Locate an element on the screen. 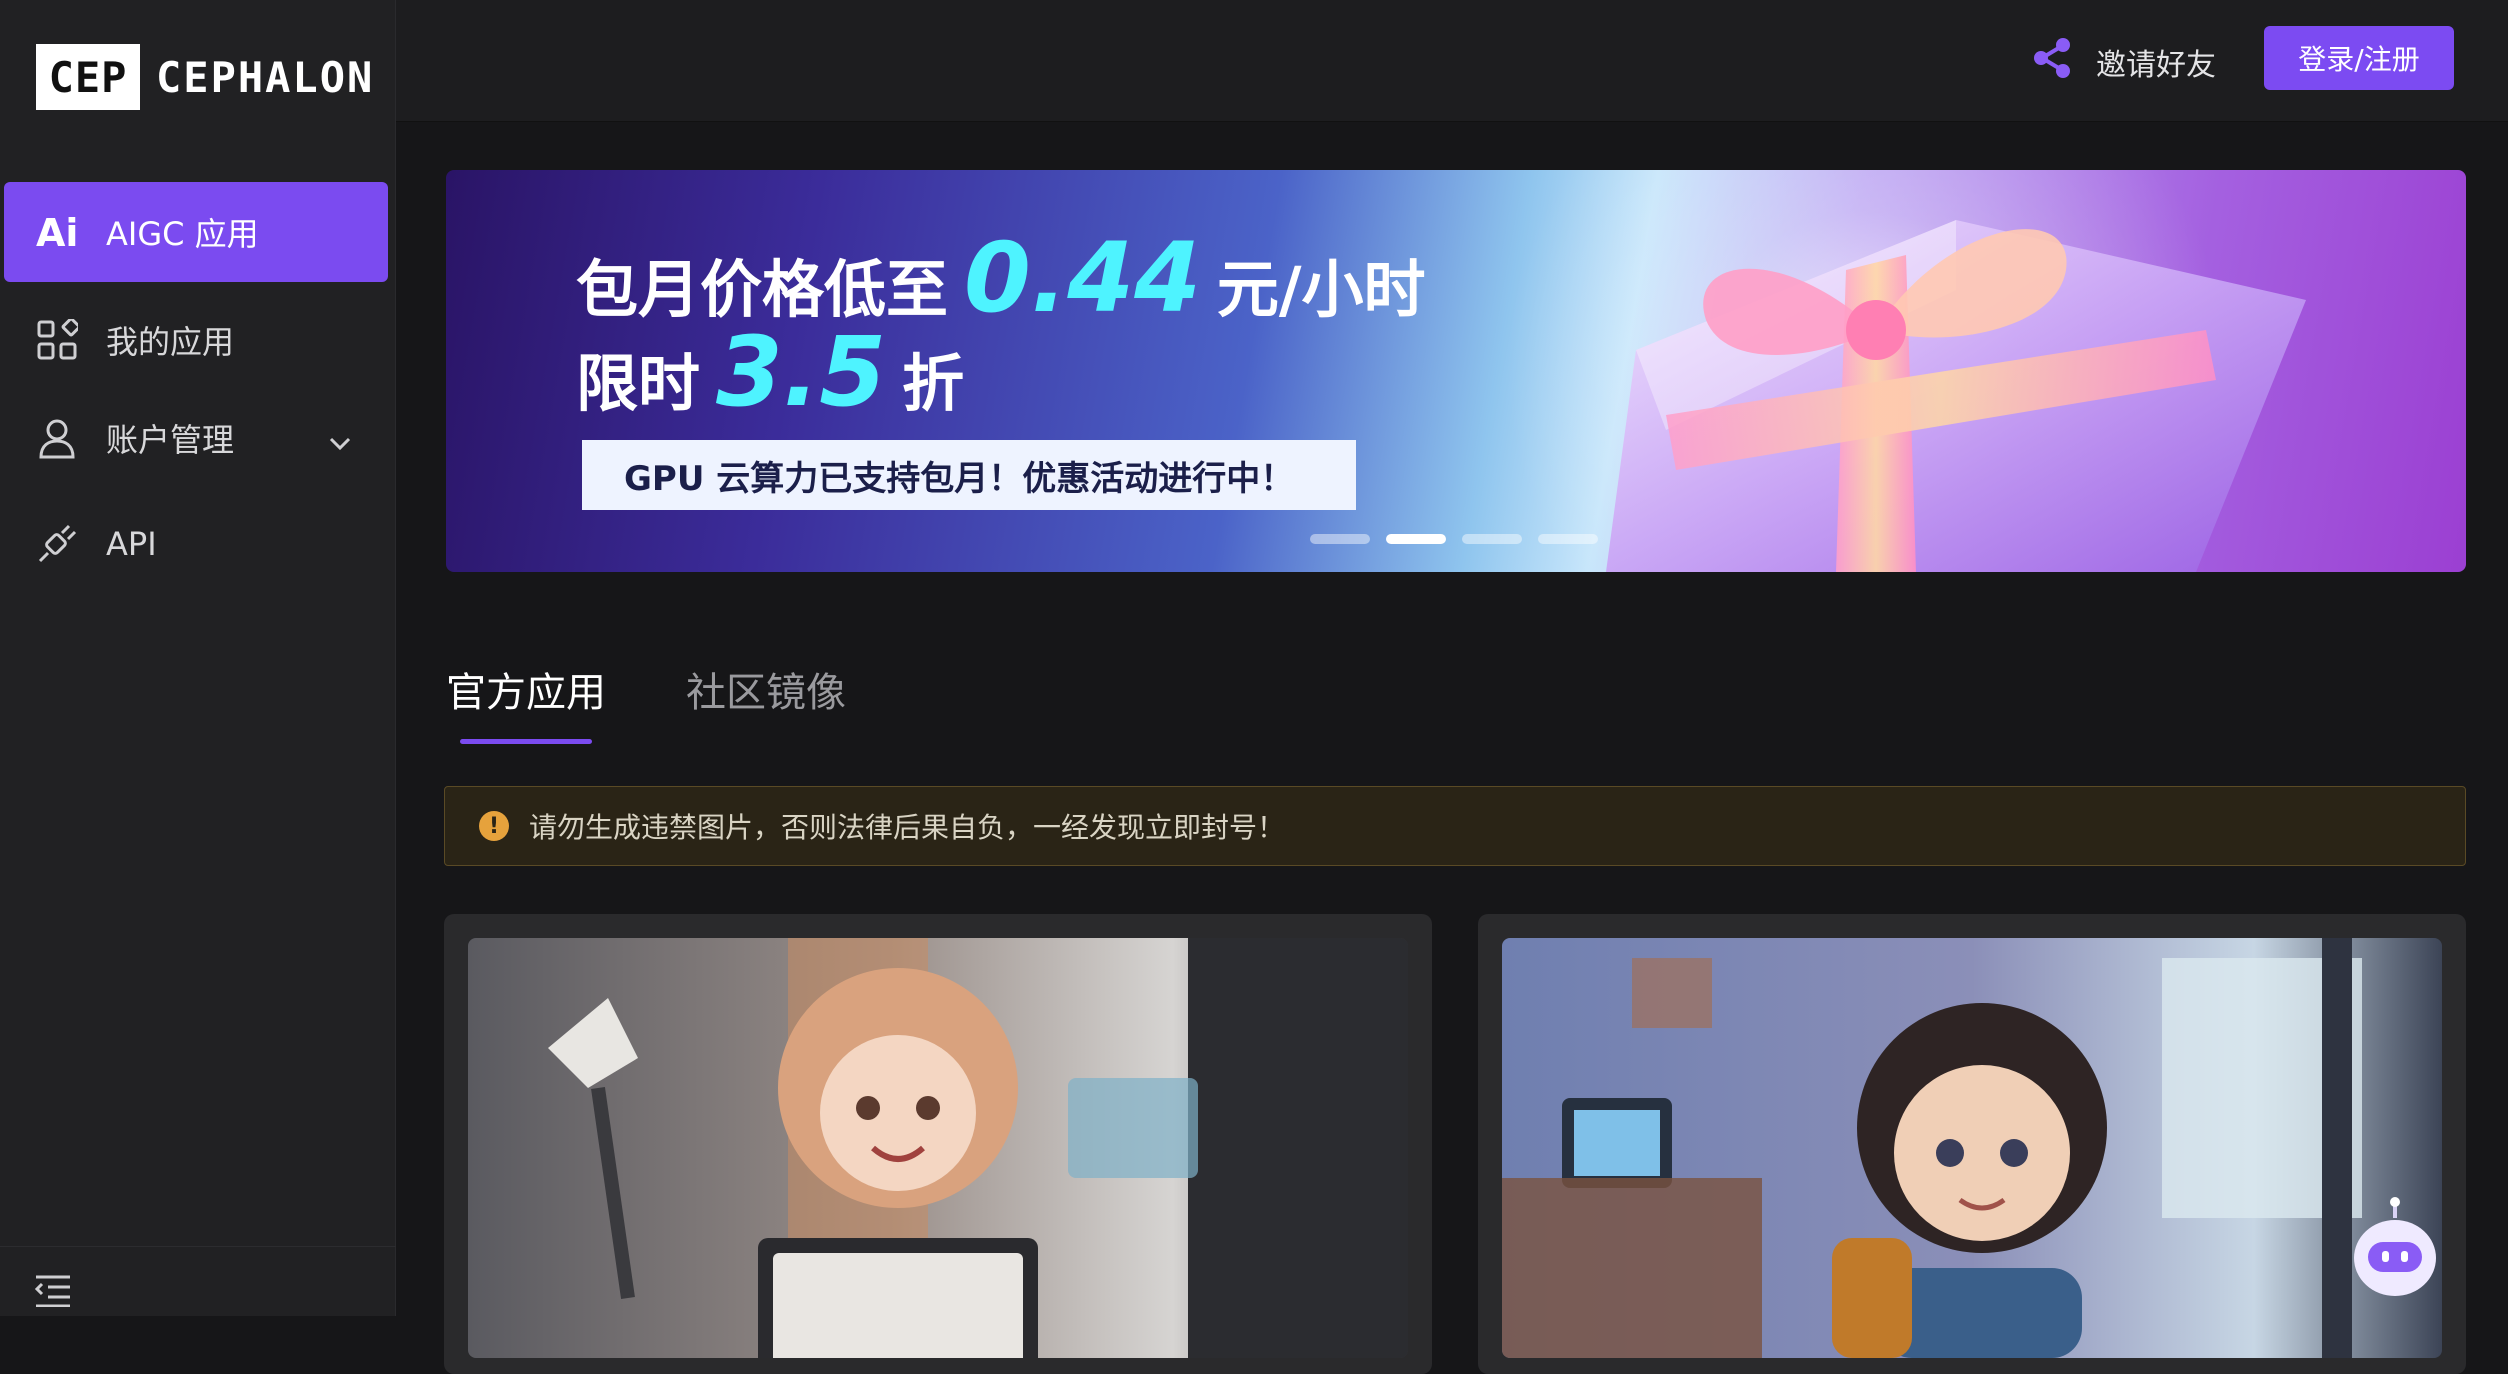 Image resolution: width=2508 pixels, height=1374 pixels. top-header: 邀请好友 登录/注册 is located at coordinates (1452, 61).